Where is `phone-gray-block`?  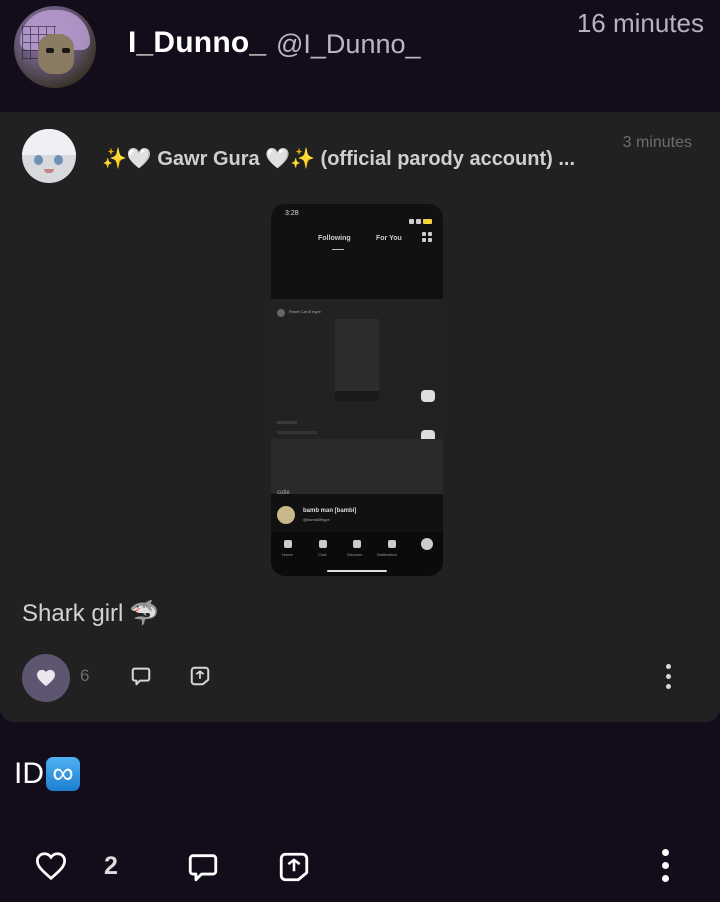 phone-gray-block is located at coordinates (357, 466).